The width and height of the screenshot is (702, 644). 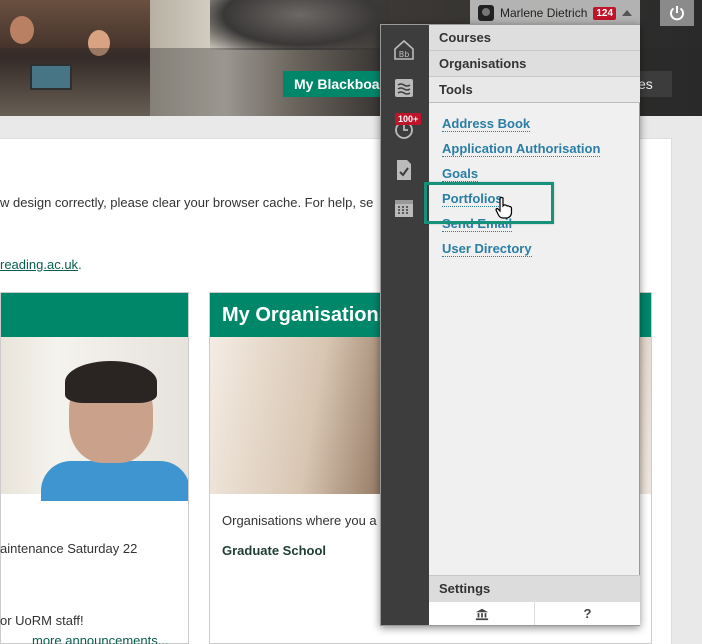 What do you see at coordinates (504, 207) in the screenshot?
I see `hand-cursor-icon` at bounding box center [504, 207].